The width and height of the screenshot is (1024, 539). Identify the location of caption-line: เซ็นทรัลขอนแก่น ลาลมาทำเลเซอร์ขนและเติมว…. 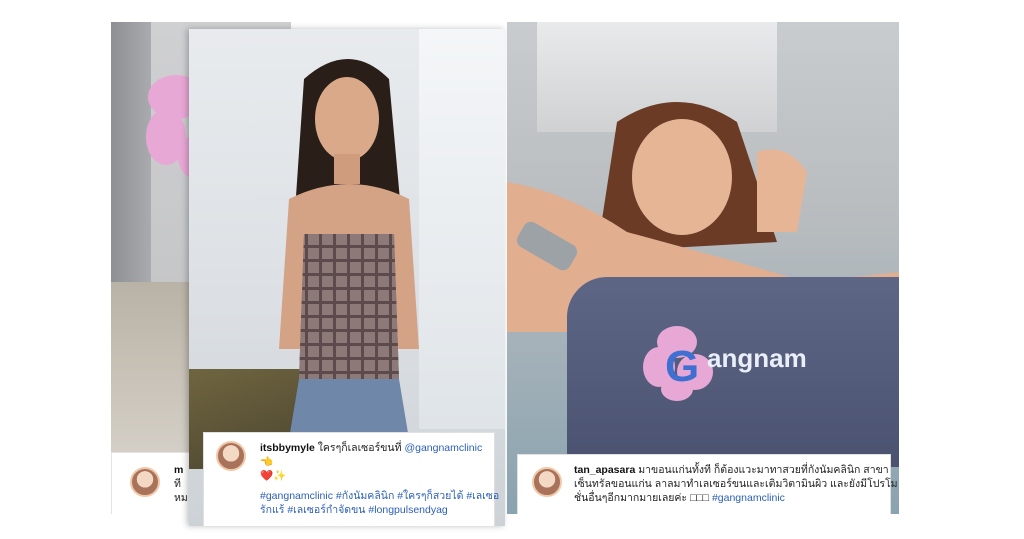
(736, 484).